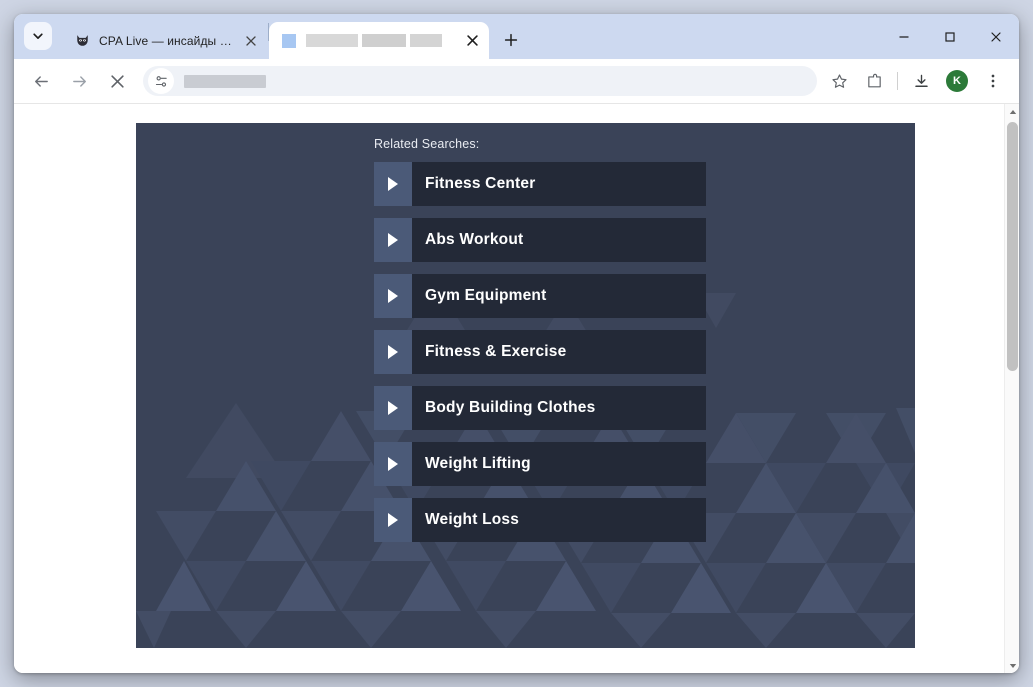 The height and width of the screenshot is (687, 1033). Describe the element at coordinates (480, 183) in the screenshot. I see `related-search-label: Fitness Center` at that location.